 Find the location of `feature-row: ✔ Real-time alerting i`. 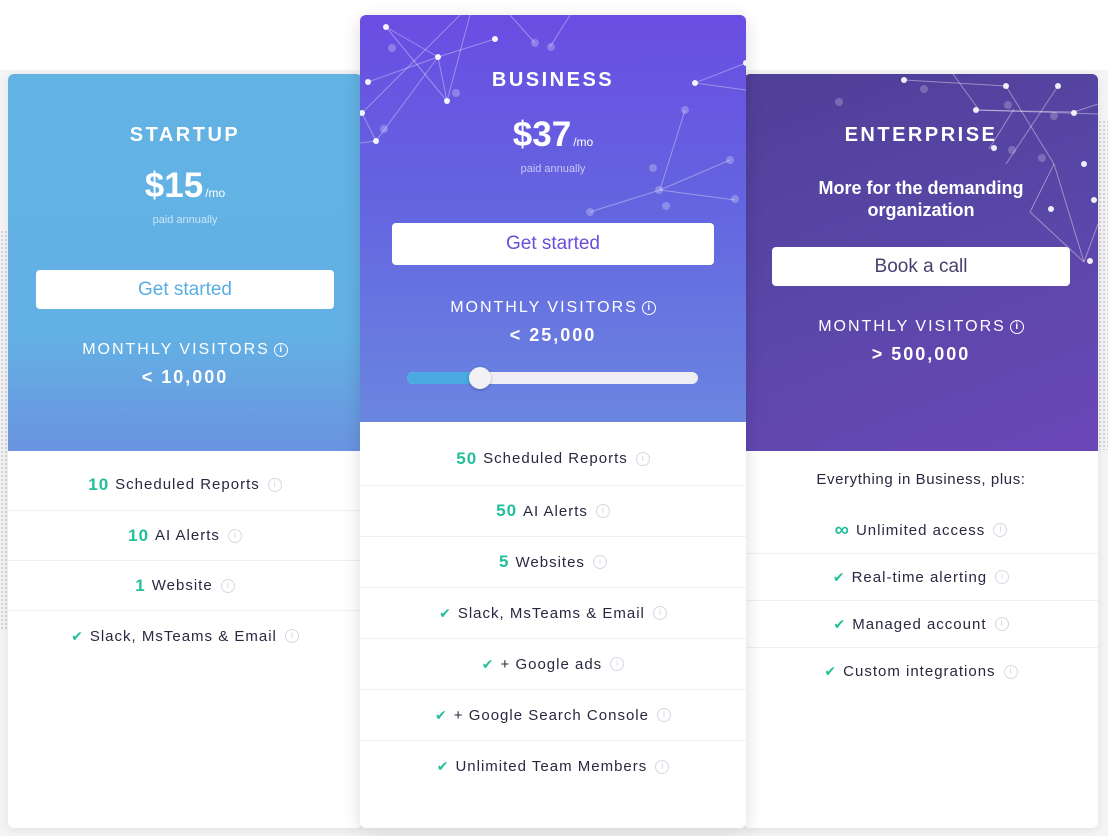

feature-row: ✔ Real-time alerting i is located at coordinates (921, 577).